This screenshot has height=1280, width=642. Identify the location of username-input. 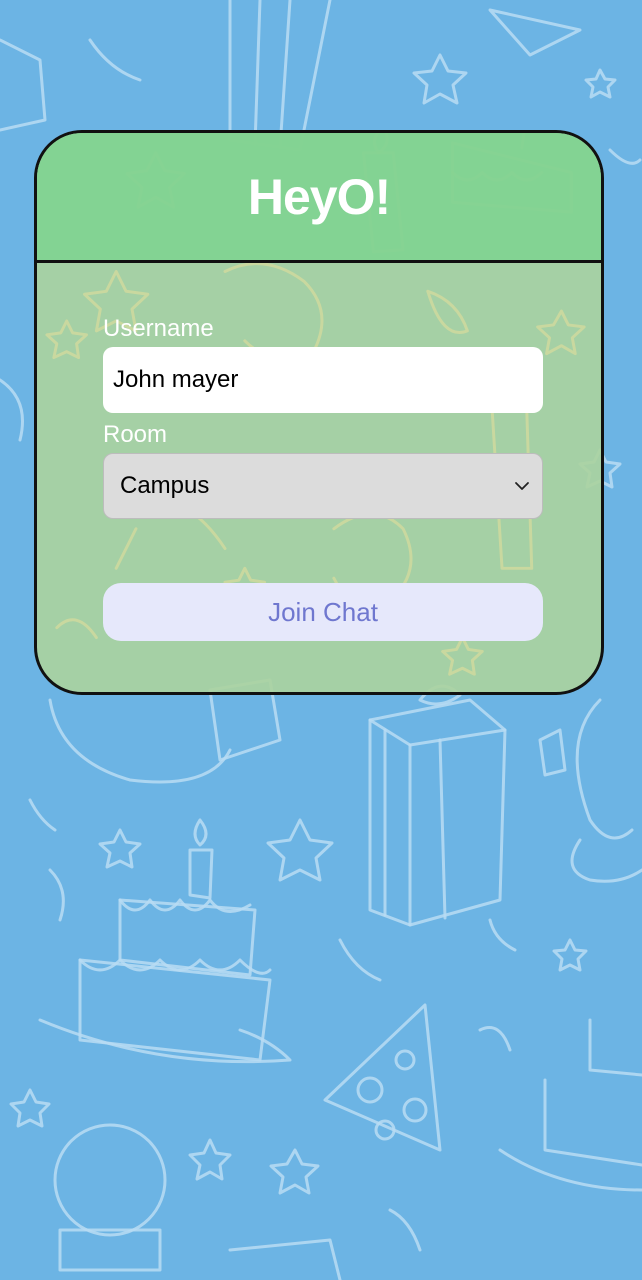
(323, 380).